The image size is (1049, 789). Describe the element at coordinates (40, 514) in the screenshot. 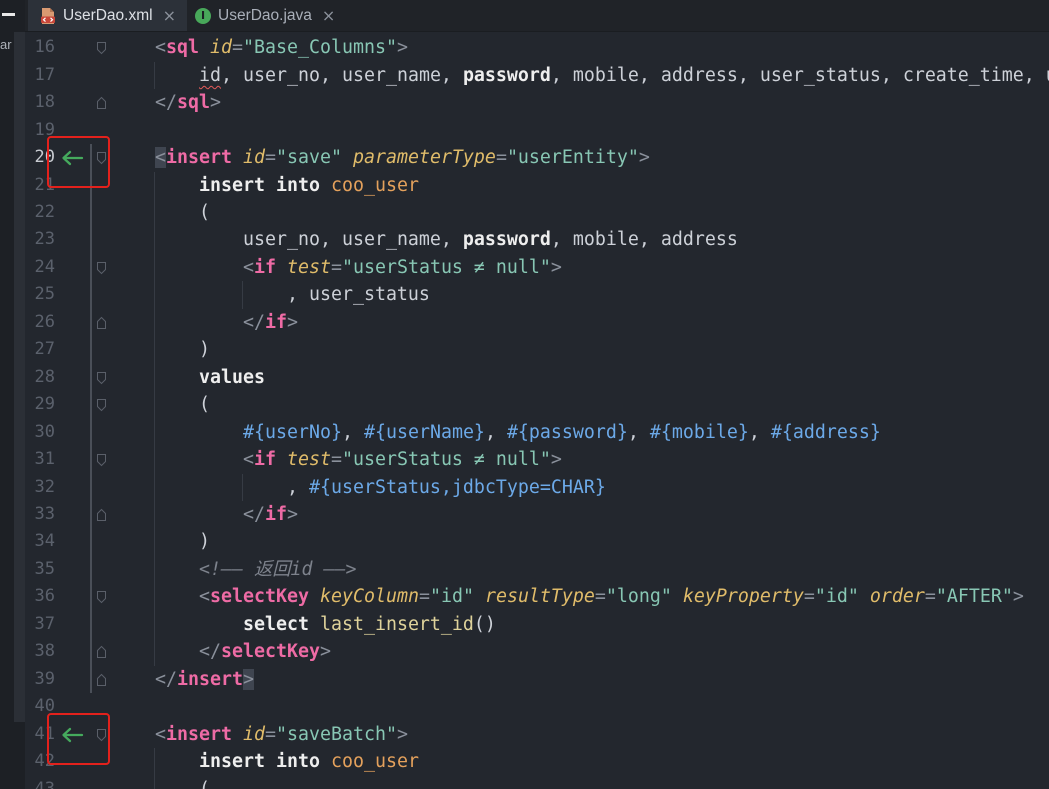

I see `line-number: 33` at that location.